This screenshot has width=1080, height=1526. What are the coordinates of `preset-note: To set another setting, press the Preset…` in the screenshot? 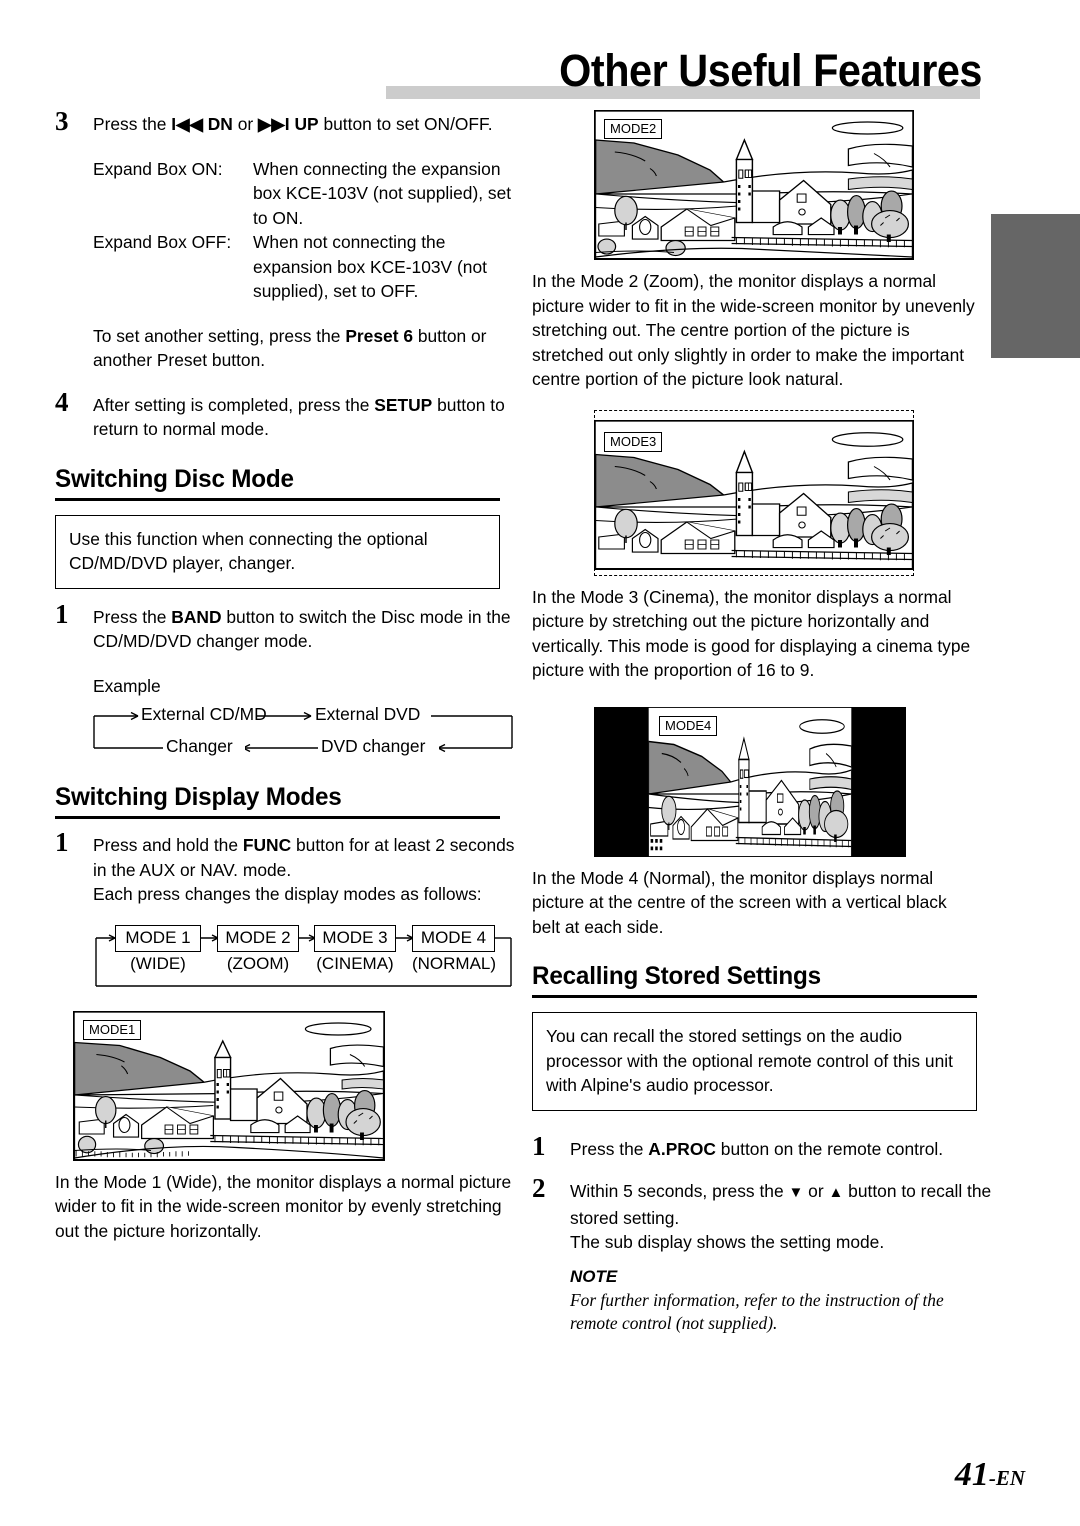 It's located at (304, 348).